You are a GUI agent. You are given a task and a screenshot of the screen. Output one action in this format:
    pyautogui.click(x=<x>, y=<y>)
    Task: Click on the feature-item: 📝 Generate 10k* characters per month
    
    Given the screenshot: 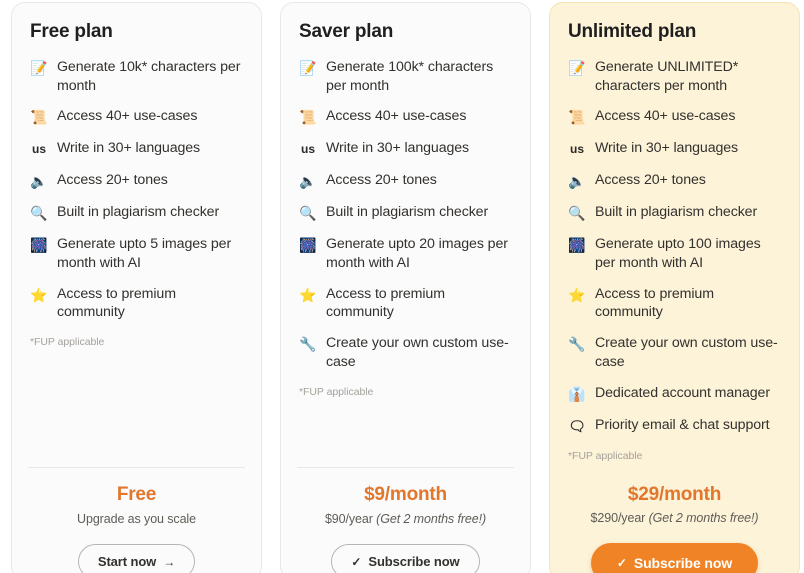 What is the action you would take?
    pyautogui.click(x=136, y=76)
    